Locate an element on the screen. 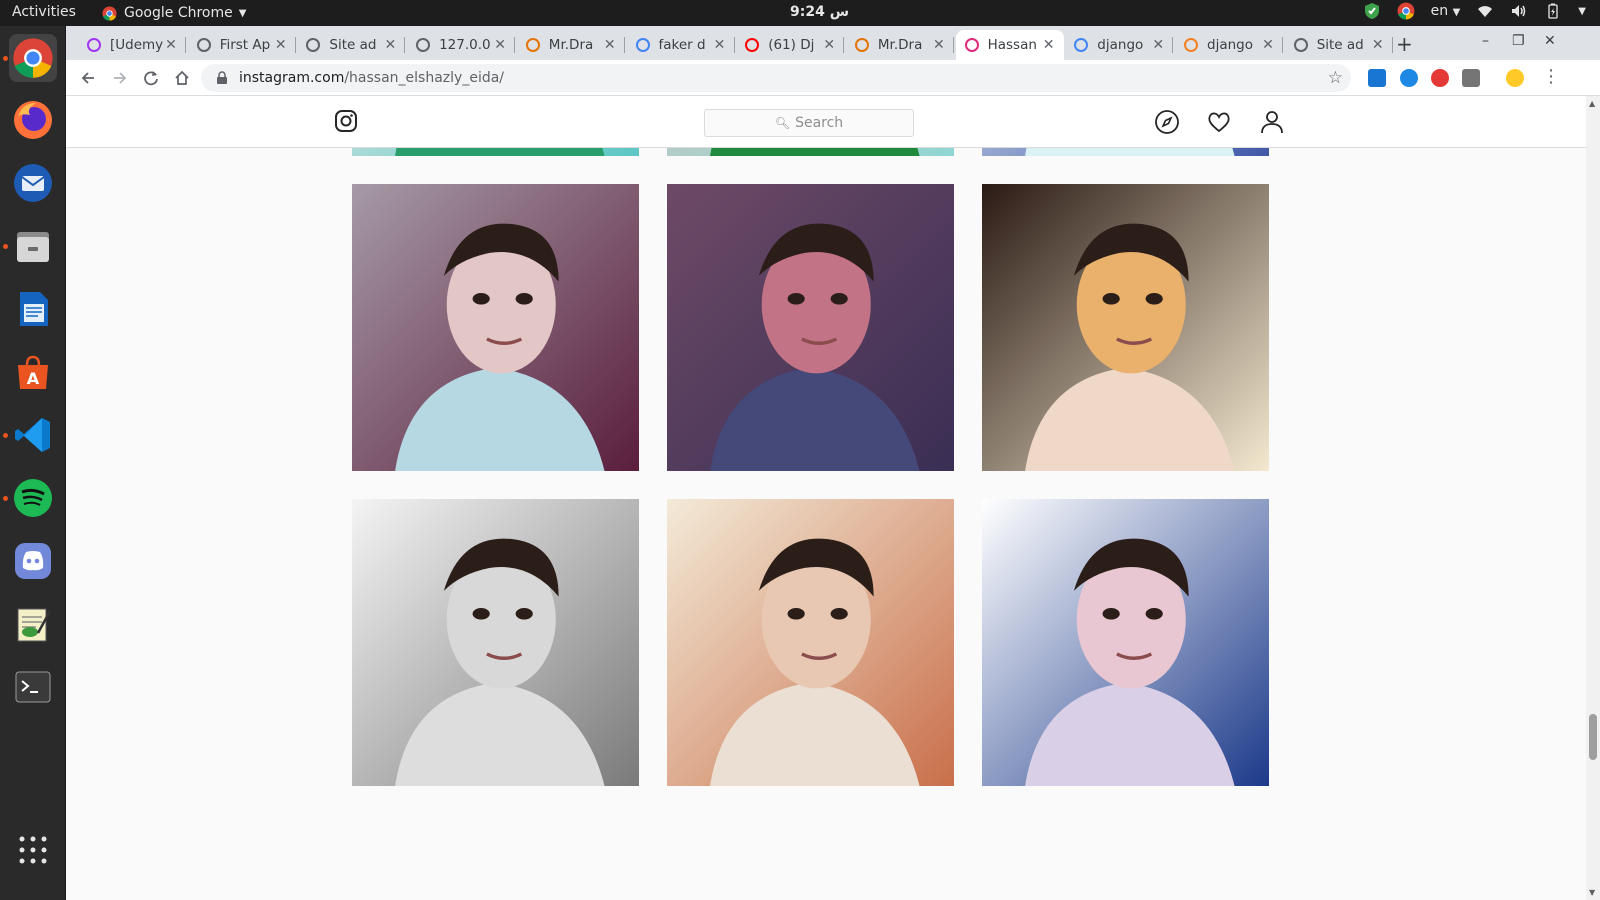  browser-tab: (61) Dj ✕ is located at coordinates (790, 45).